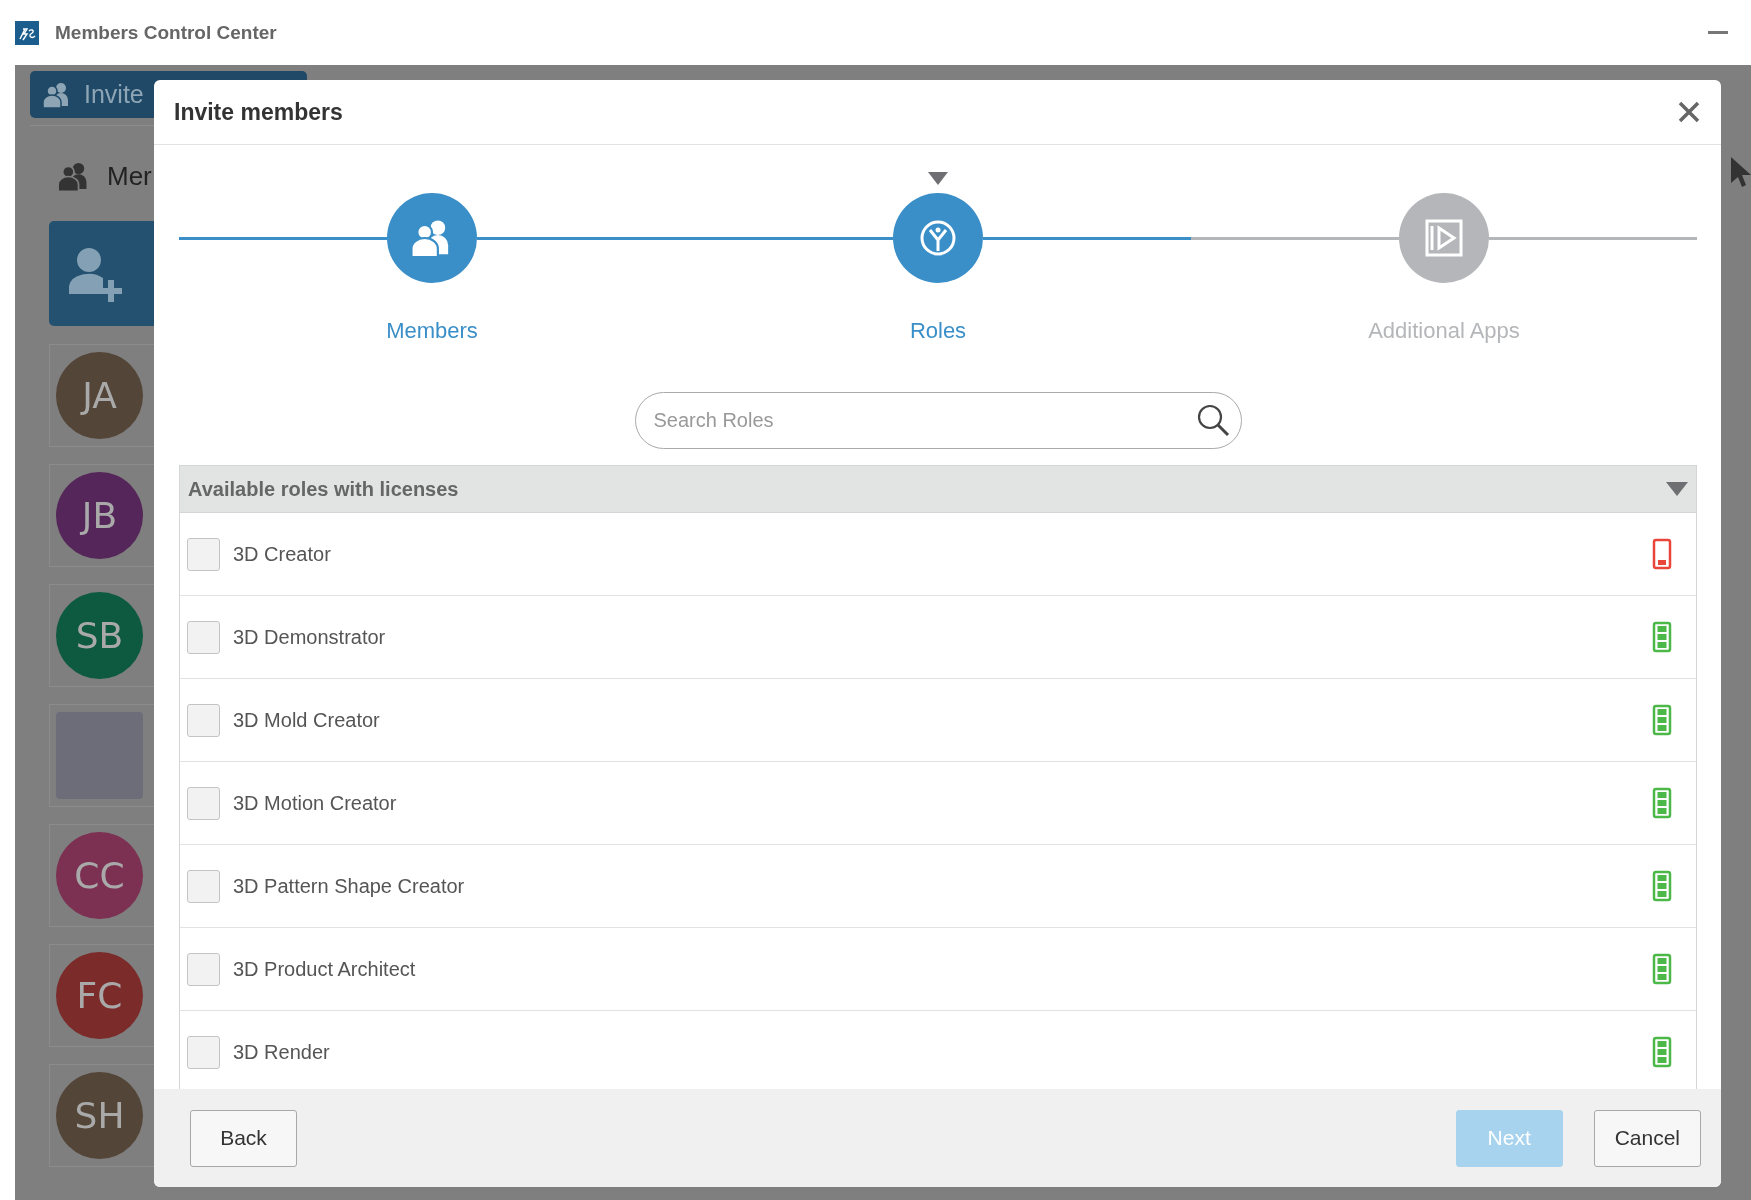 The height and width of the screenshot is (1200, 1751). Describe the element at coordinates (129, 176) in the screenshot. I see `members-heading: Mer` at that location.